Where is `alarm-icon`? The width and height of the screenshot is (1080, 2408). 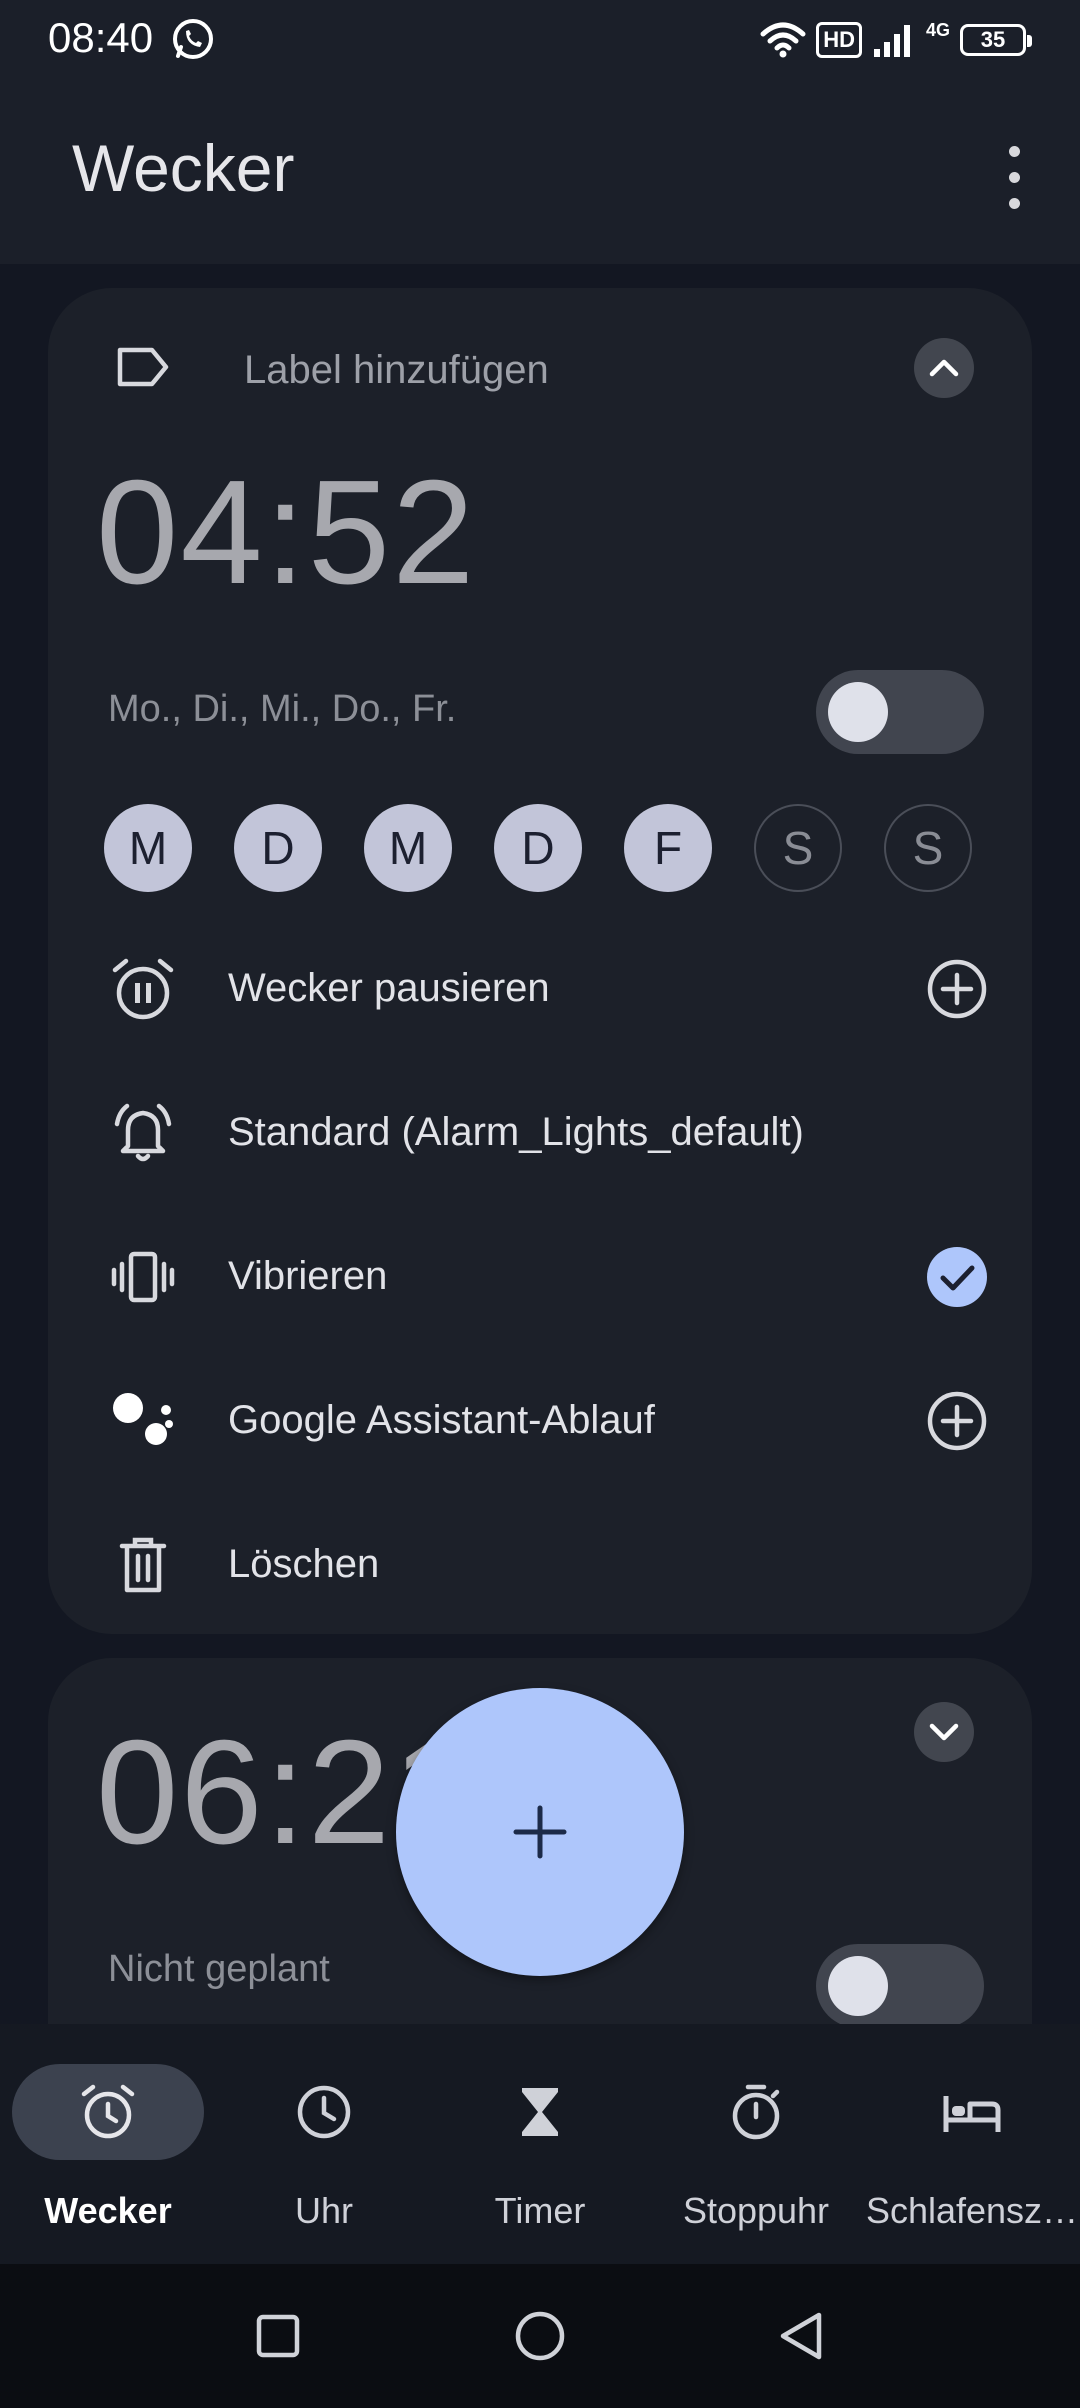 alarm-icon is located at coordinates (108, 2111).